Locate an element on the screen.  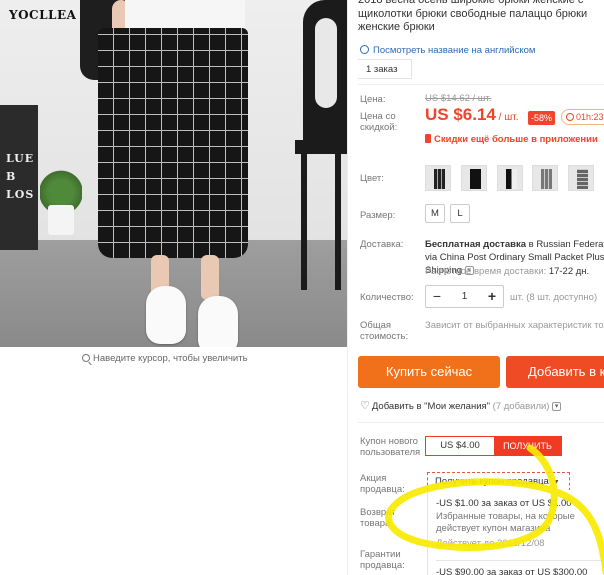
zoom-hint: Наведите курсор, чтобы увеличить is located at coordinates (165, 358).